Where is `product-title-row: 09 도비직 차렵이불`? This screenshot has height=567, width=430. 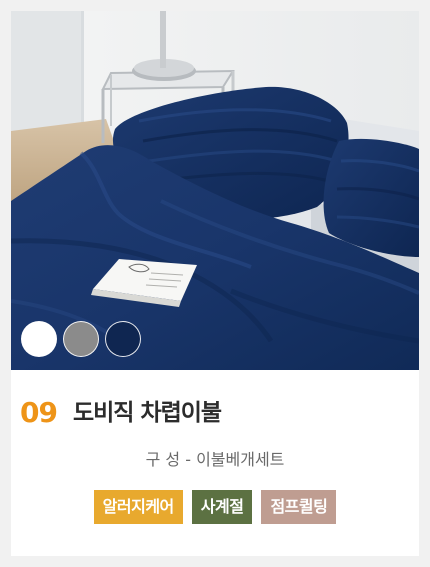
product-title-row: 09 도비직 차렵이불 is located at coordinates (215, 413).